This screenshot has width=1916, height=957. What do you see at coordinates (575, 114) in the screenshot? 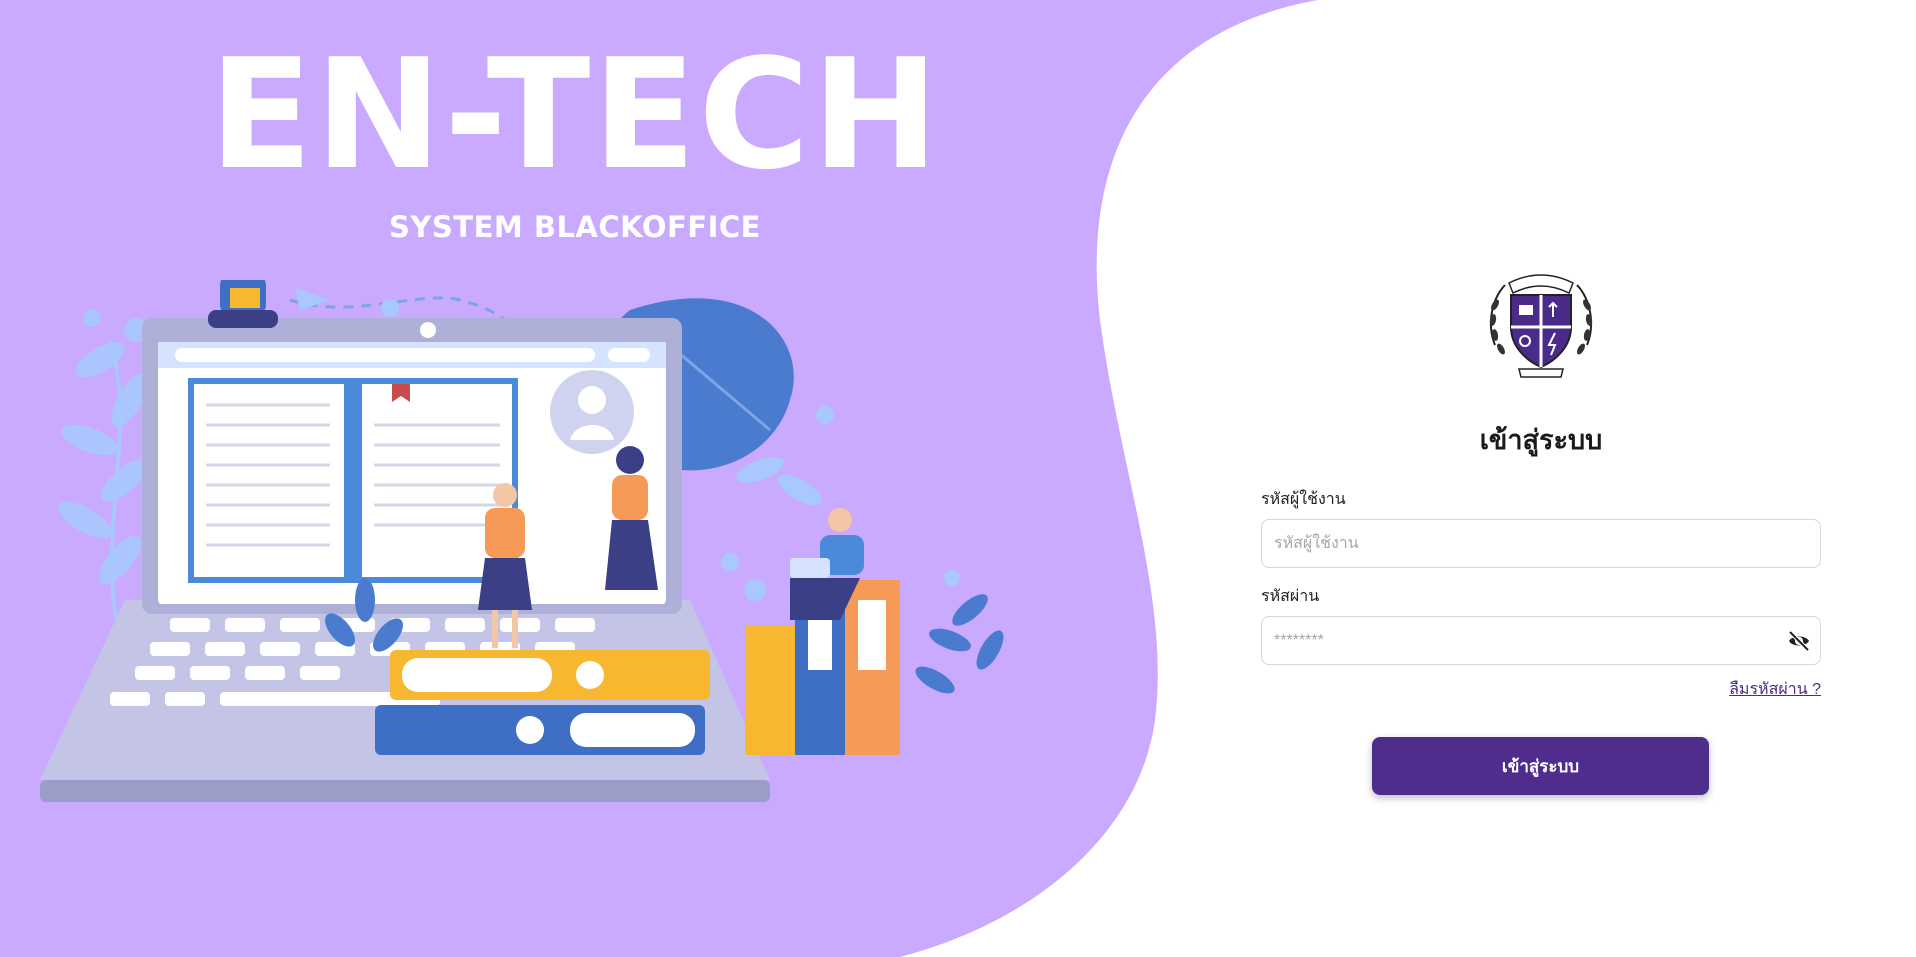
I see `brand-title: EN-TECH` at bounding box center [575, 114].